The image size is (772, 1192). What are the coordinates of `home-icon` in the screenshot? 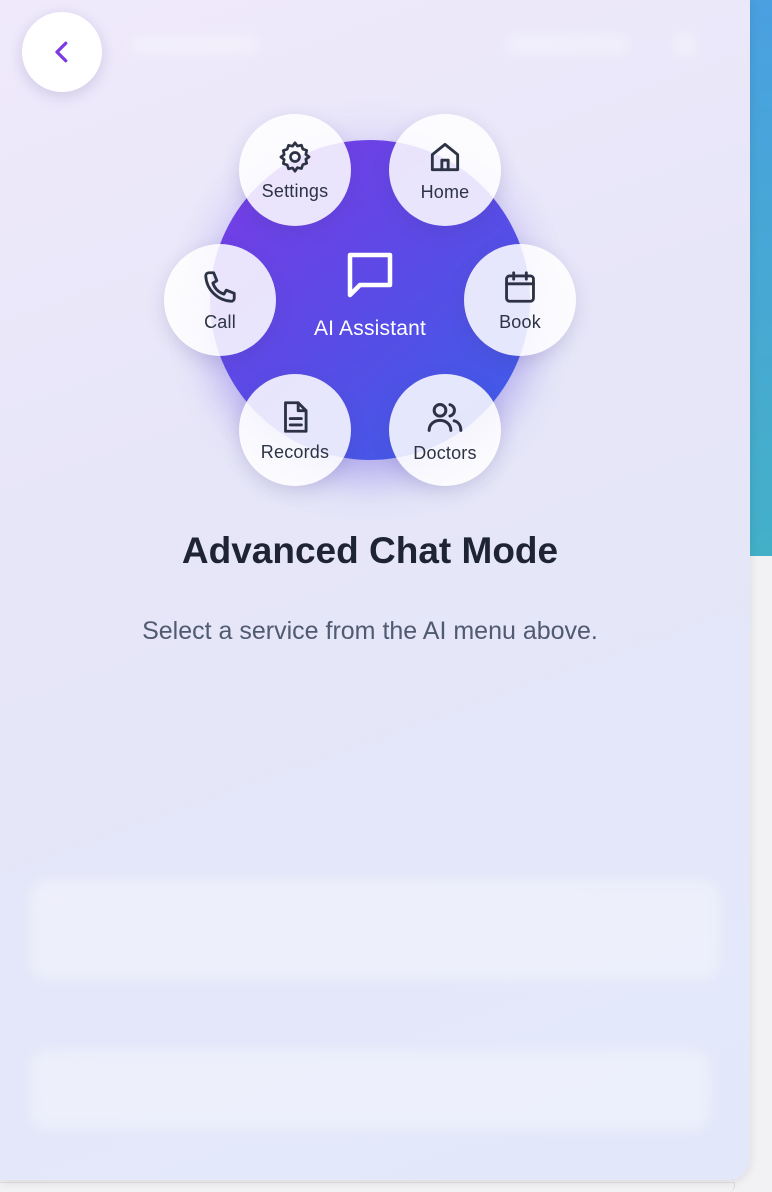 It's located at (445, 156).